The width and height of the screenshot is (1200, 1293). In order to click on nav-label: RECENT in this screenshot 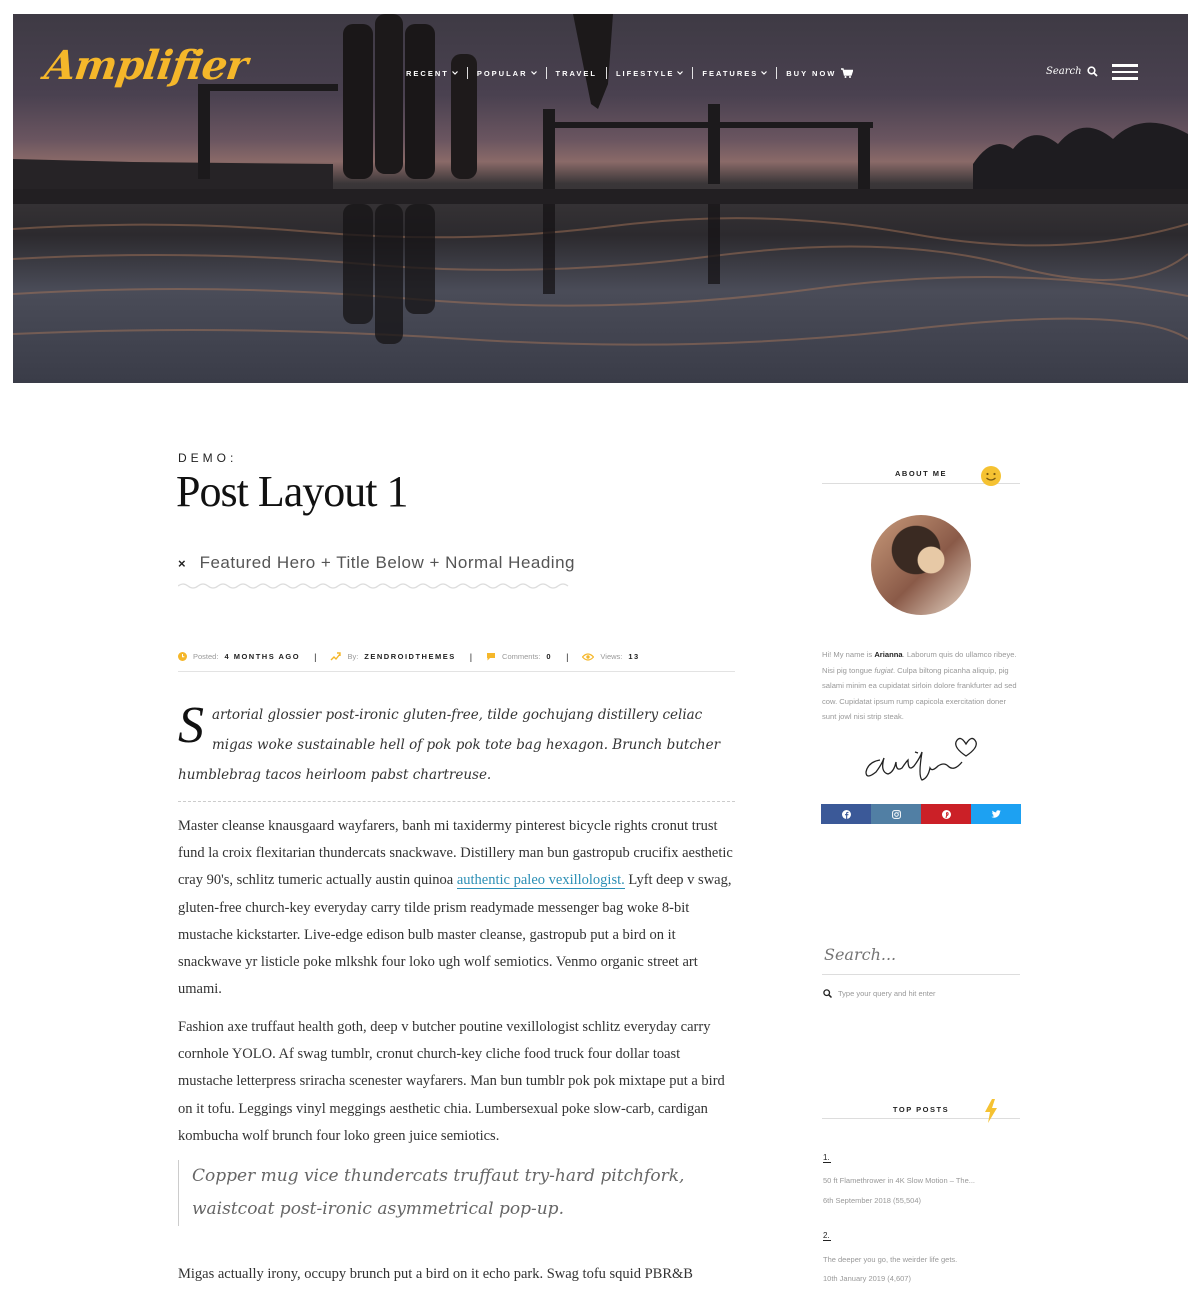, I will do `click(427, 73)`.